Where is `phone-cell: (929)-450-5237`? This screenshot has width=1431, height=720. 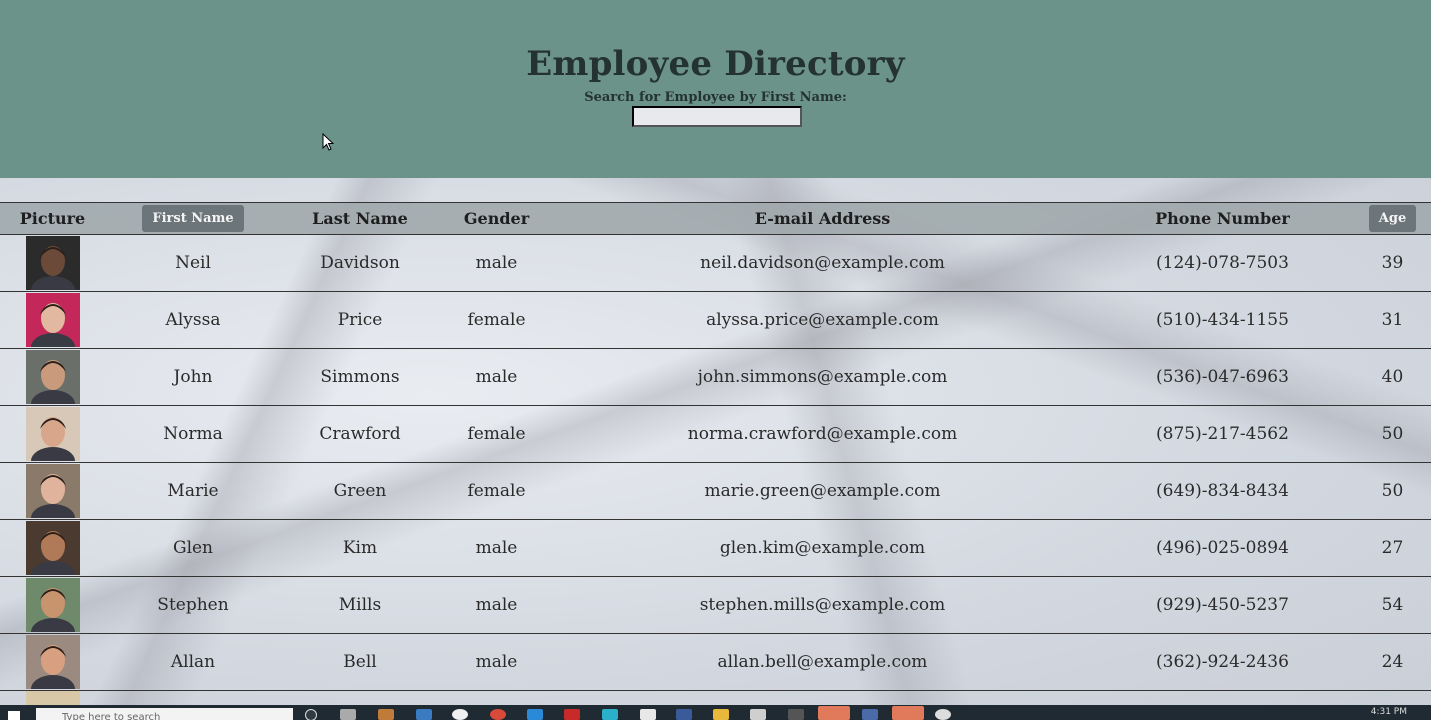 phone-cell: (929)-450-5237 is located at coordinates (1222, 605).